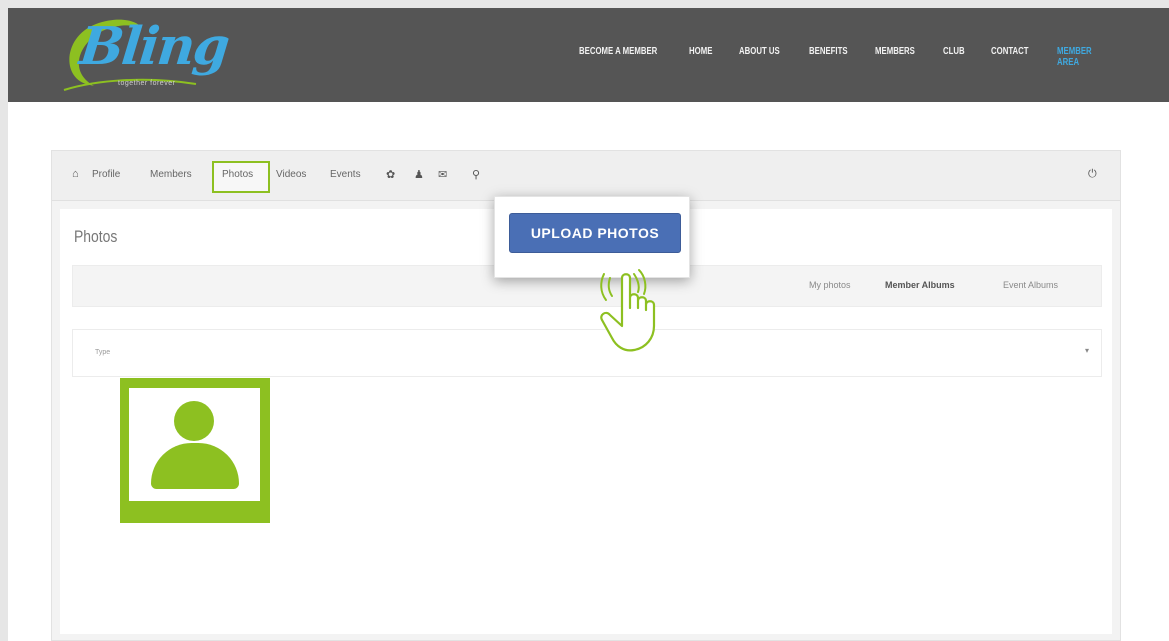  What do you see at coordinates (291, 174) in the screenshot?
I see `toolbar-videos: Videos` at bounding box center [291, 174].